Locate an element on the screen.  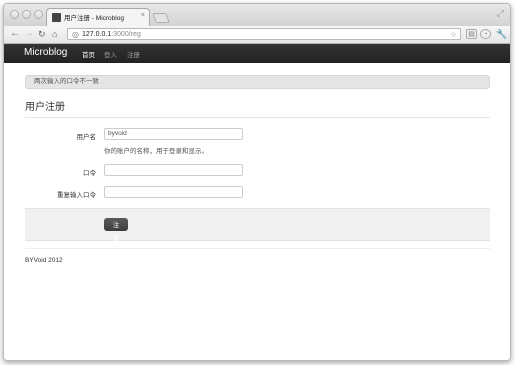
url-host: 127.0.0.1 is located at coordinates (97, 34).